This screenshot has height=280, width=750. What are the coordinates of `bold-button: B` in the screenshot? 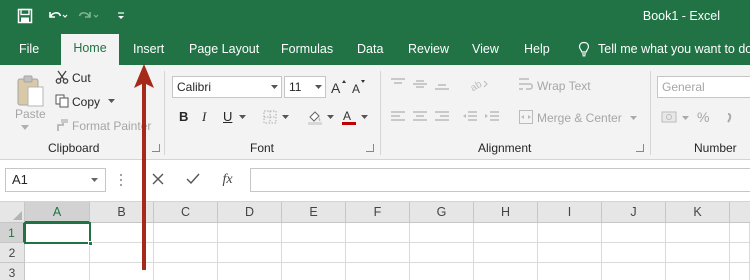 It's located at (183, 116).